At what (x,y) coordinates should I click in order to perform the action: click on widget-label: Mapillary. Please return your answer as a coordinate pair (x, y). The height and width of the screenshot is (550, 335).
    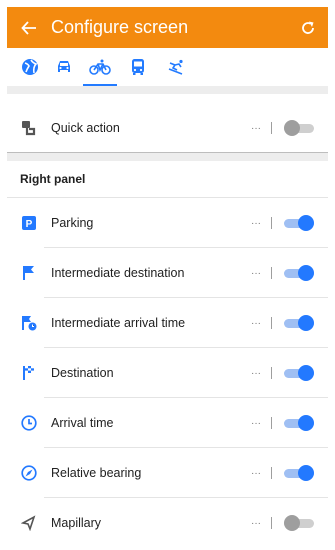
    Looking at the image, I should click on (76, 523).